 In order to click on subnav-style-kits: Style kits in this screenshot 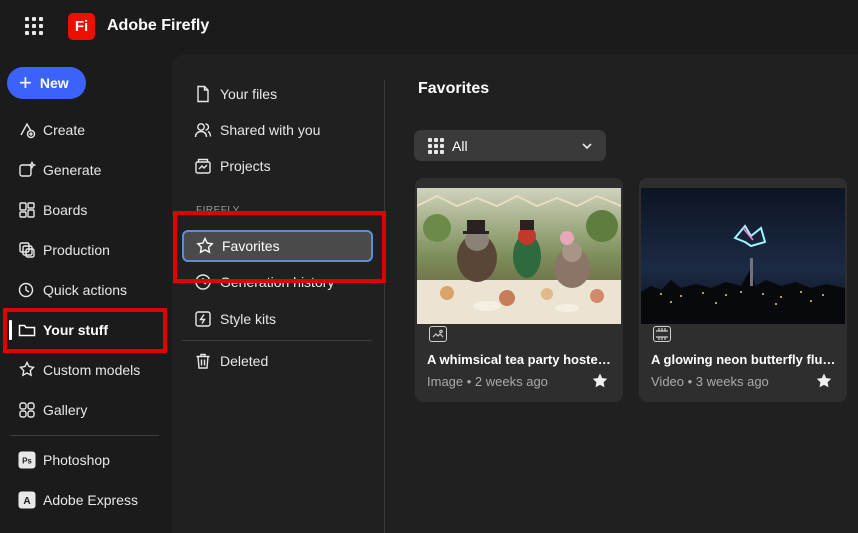, I will do `click(235, 319)`.